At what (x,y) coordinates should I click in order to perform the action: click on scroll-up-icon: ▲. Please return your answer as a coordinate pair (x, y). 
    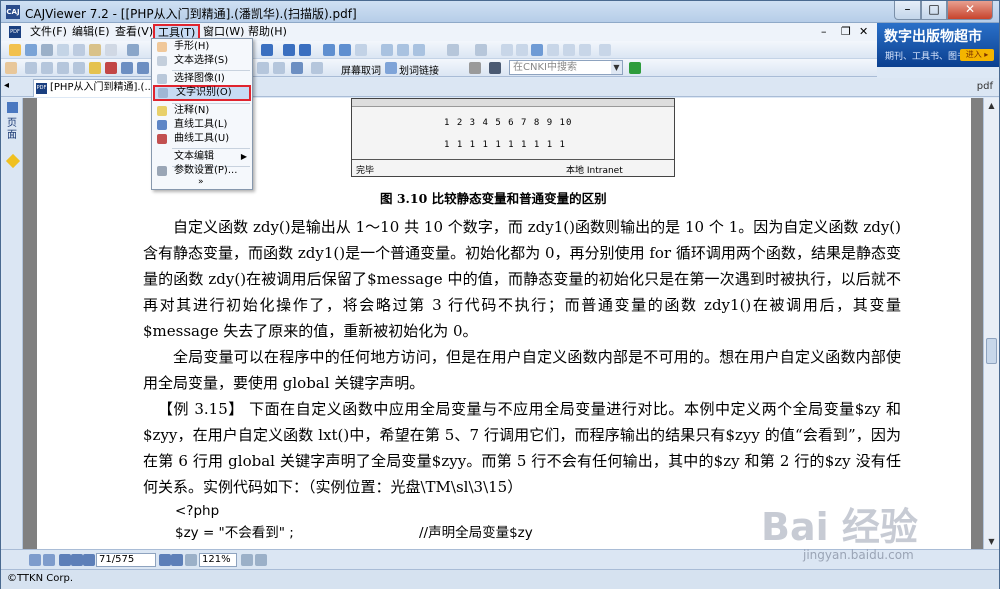
    Looking at the image, I should click on (991, 105).